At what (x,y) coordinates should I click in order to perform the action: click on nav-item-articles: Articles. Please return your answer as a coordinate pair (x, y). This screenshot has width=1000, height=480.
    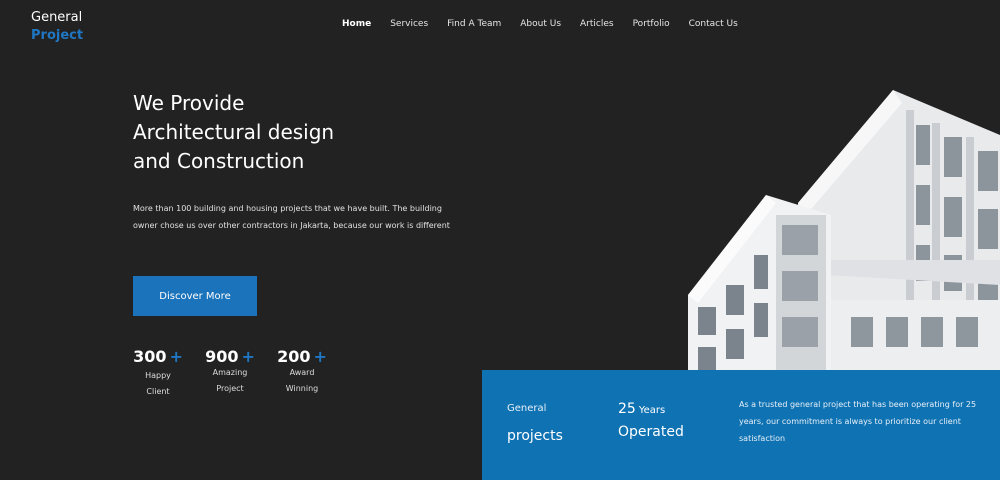
    Looking at the image, I should click on (597, 24).